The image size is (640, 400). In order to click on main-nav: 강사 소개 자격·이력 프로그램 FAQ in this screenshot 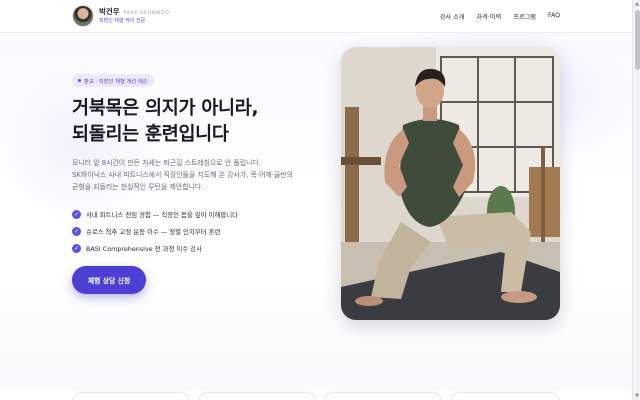, I will do `click(494, 16)`.